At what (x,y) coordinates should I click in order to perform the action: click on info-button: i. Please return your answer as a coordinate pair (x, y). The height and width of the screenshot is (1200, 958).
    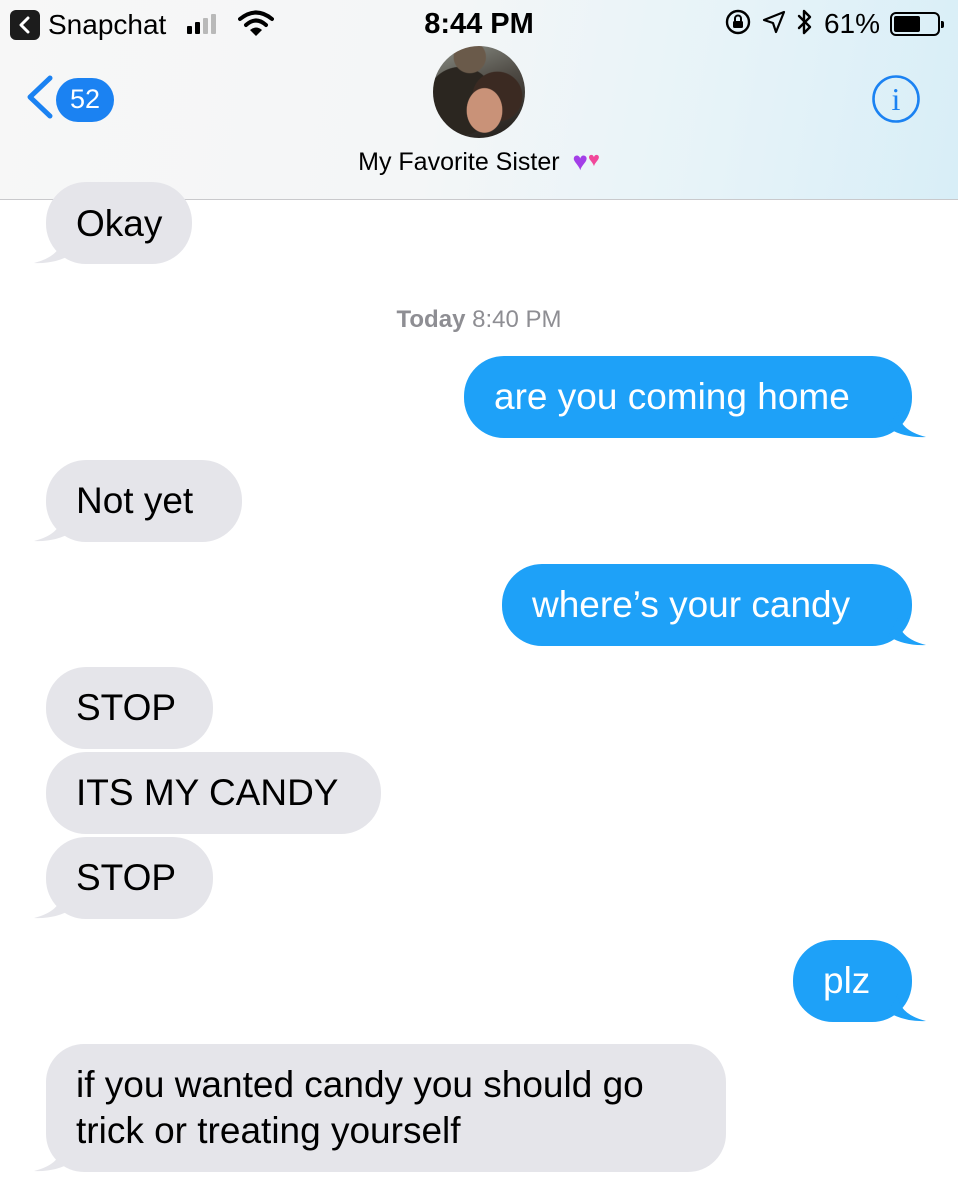
    Looking at the image, I should click on (896, 99).